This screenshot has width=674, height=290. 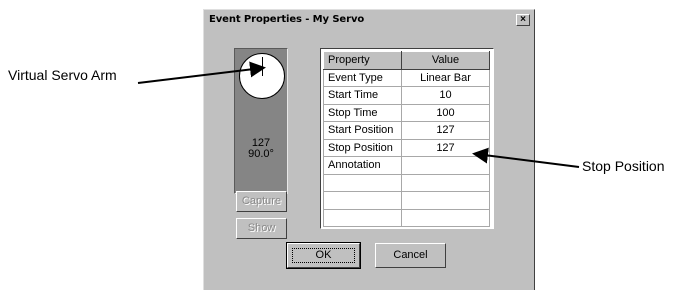 I want to click on dialog-titlebar: Event Properties - My Servo ×, so click(x=369, y=20).